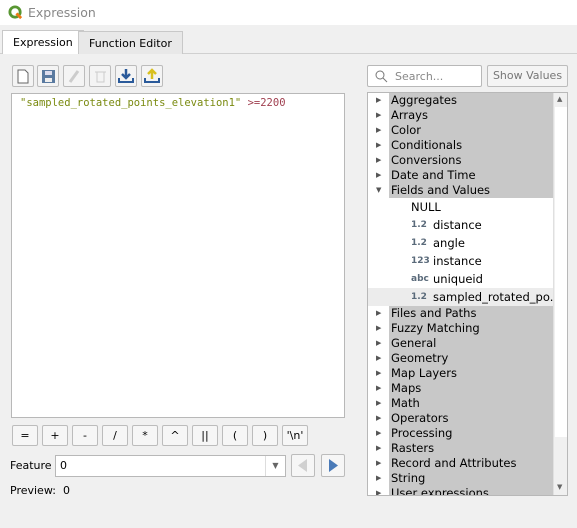  Describe the element at coordinates (295, 435) in the screenshot. I see `operator-button: '\n'` at that location.